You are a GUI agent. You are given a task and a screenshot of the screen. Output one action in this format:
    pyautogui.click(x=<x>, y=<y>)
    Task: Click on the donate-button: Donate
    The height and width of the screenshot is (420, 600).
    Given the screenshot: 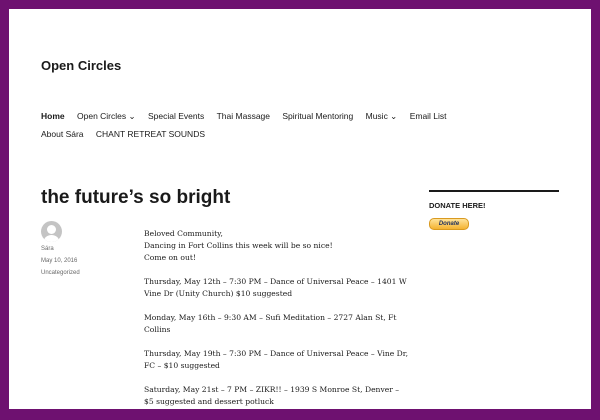 What is the action you would take?
    pyautogui.click(x=449, y=224)
    